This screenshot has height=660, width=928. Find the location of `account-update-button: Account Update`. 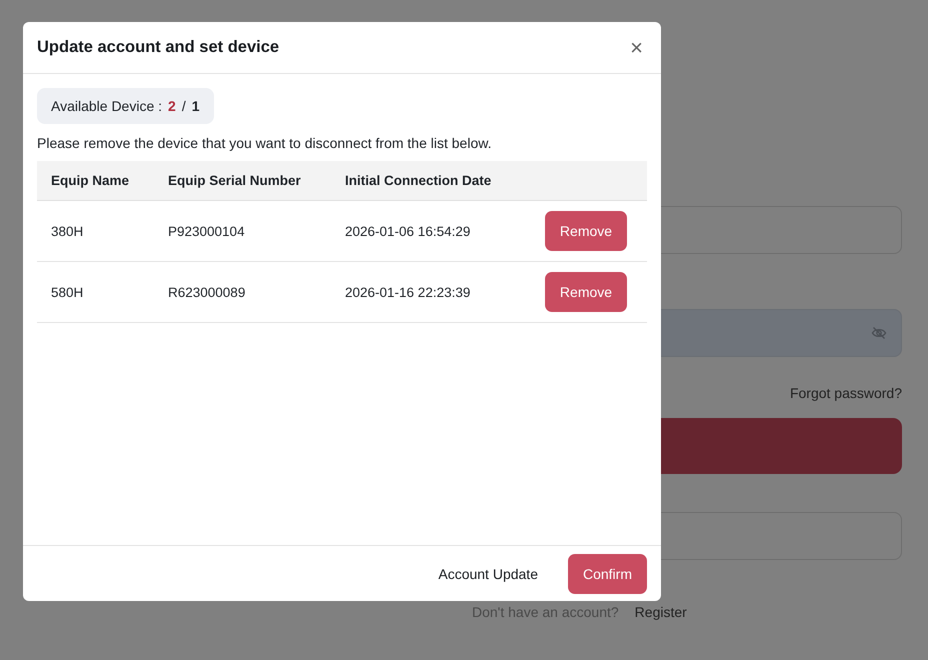

account-update-button: Account Update is located at coordinates (488, 574).